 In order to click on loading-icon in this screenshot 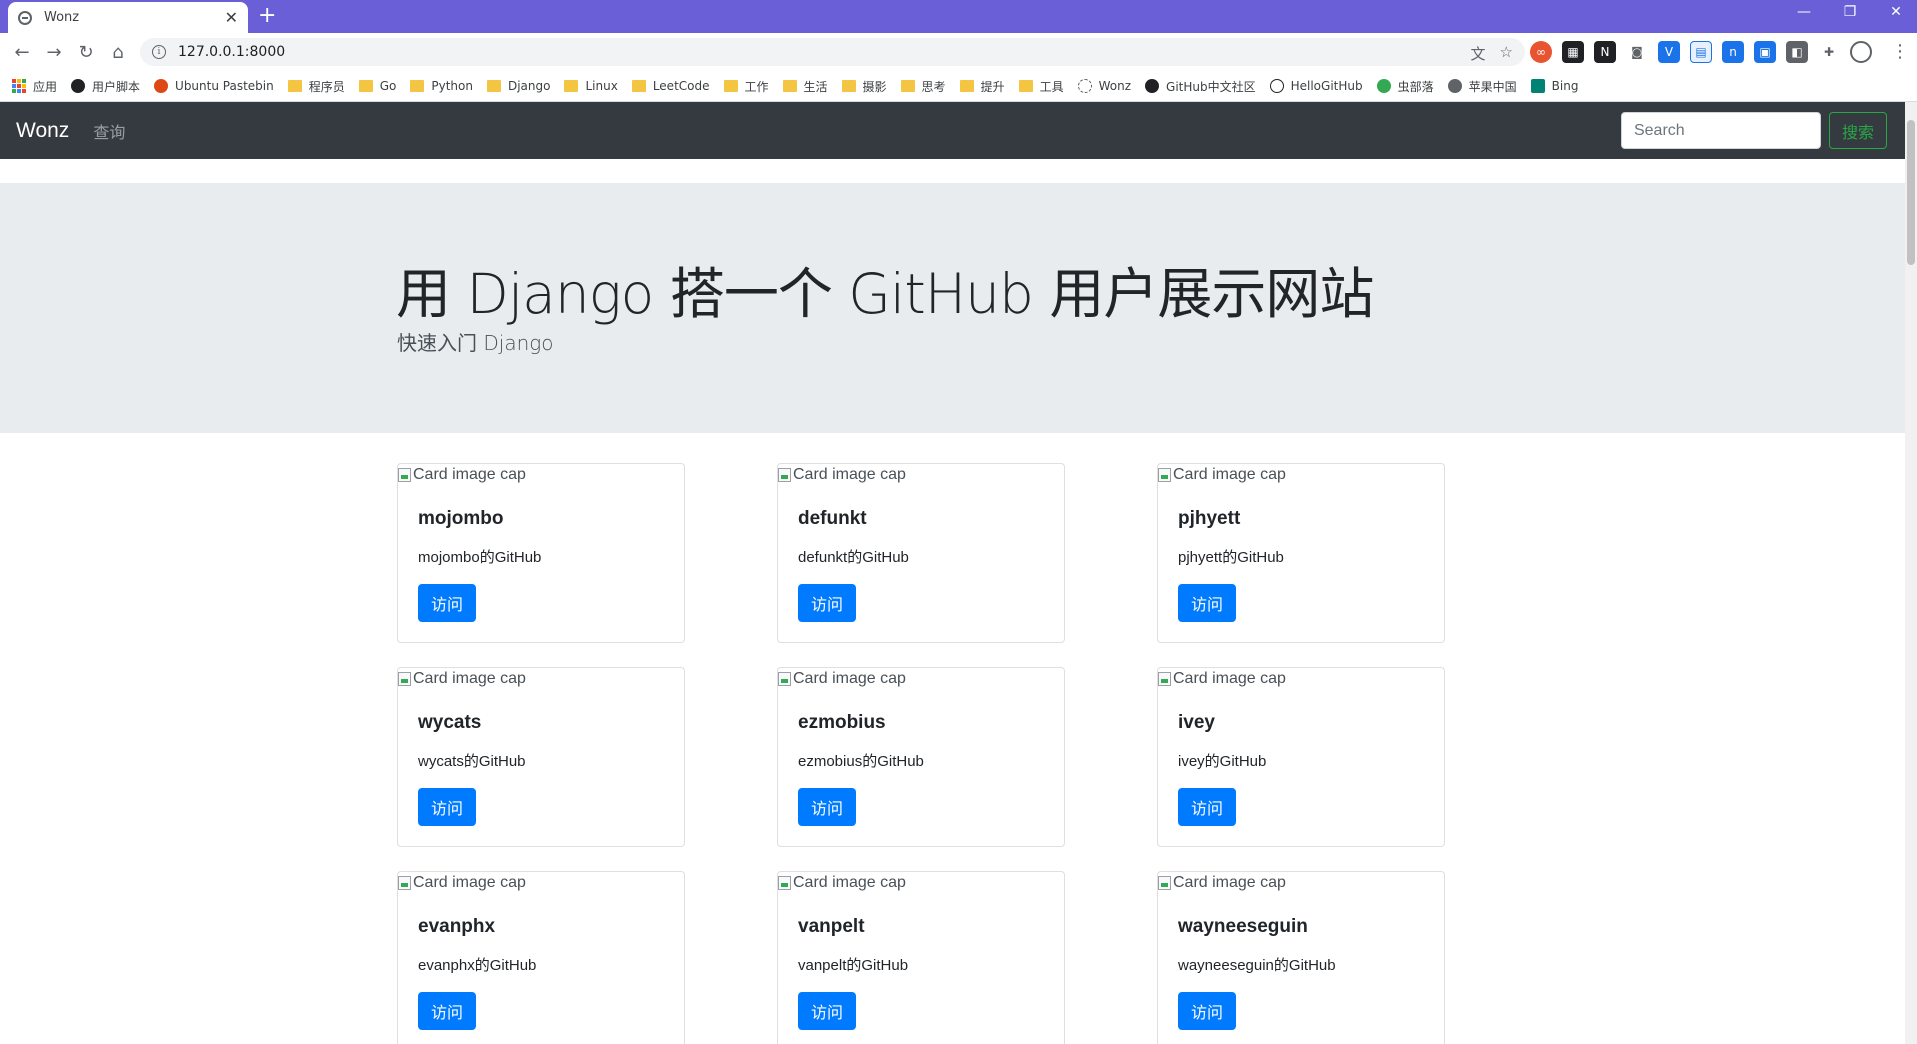, I will do `click(1084, 86)`.